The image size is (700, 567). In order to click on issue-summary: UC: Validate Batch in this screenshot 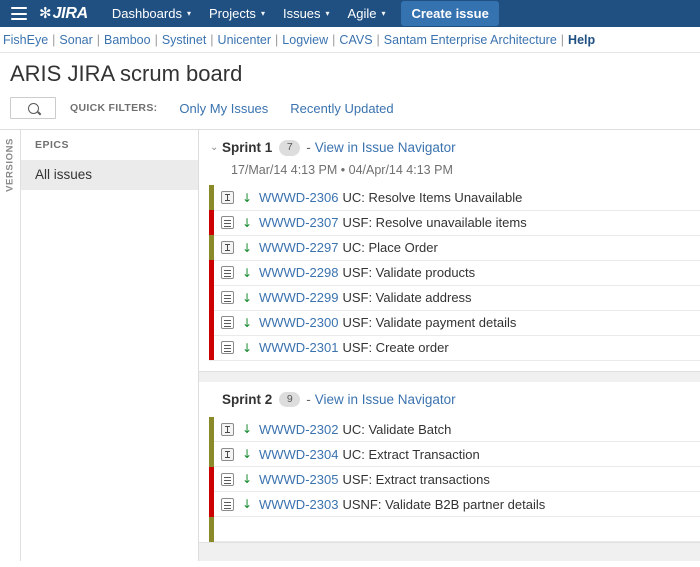, I will do `click(397, 429)`.